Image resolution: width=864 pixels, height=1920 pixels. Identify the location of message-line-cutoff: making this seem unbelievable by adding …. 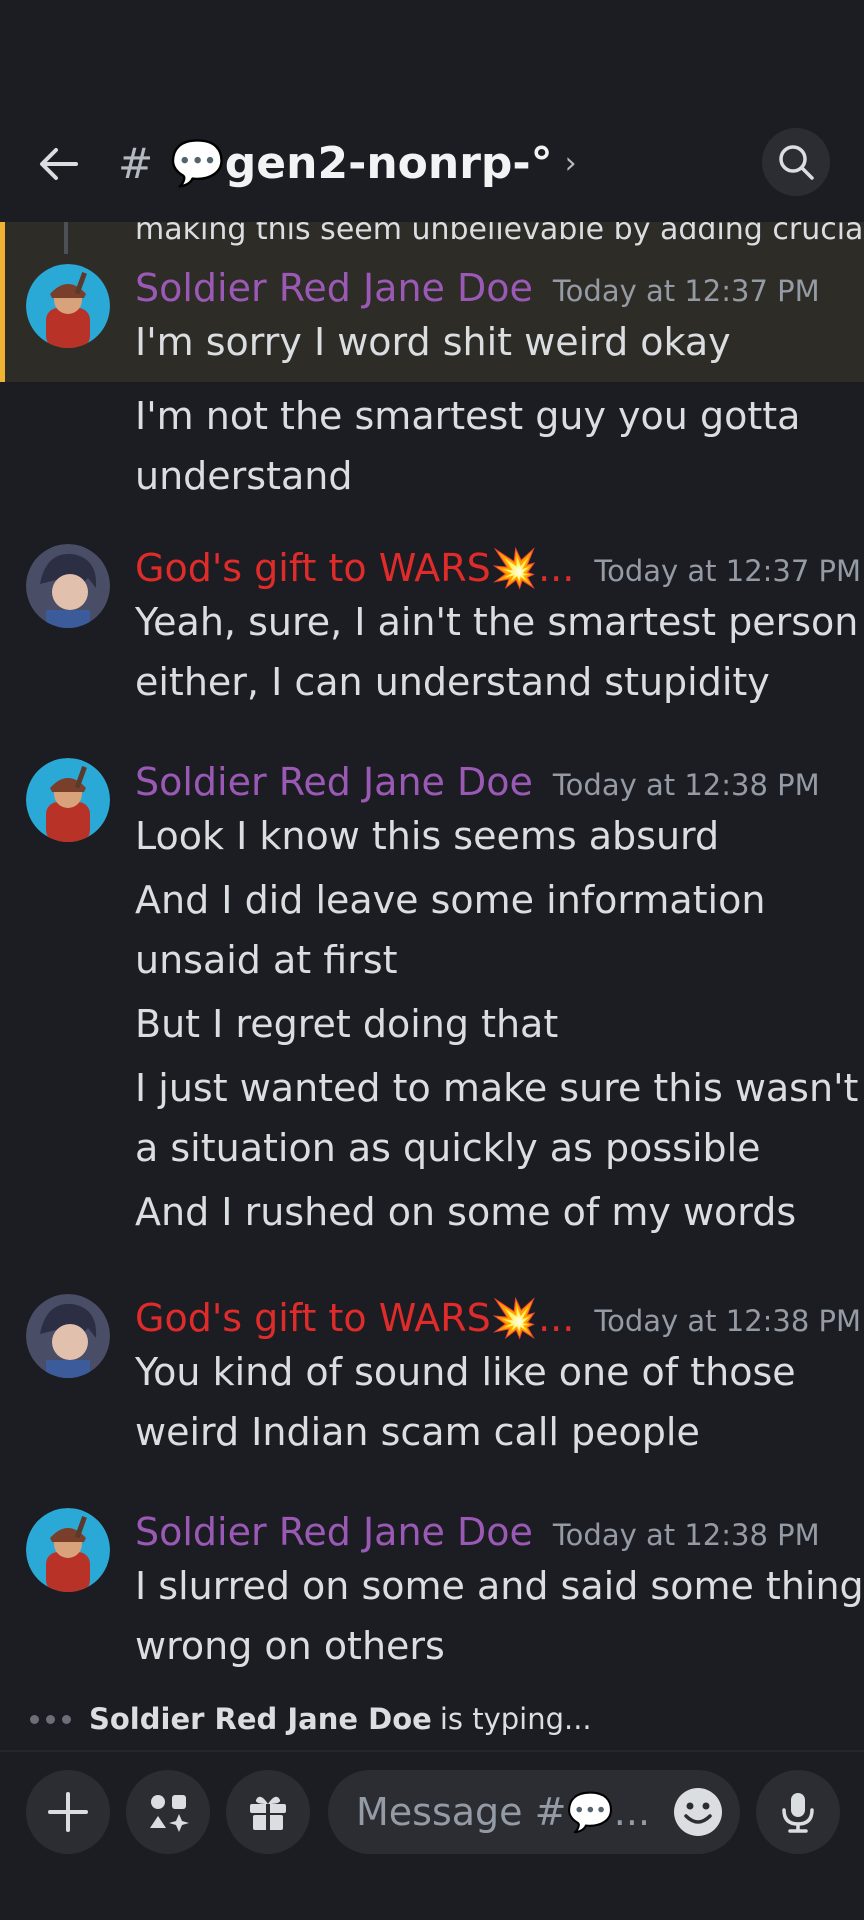
(499, 234).